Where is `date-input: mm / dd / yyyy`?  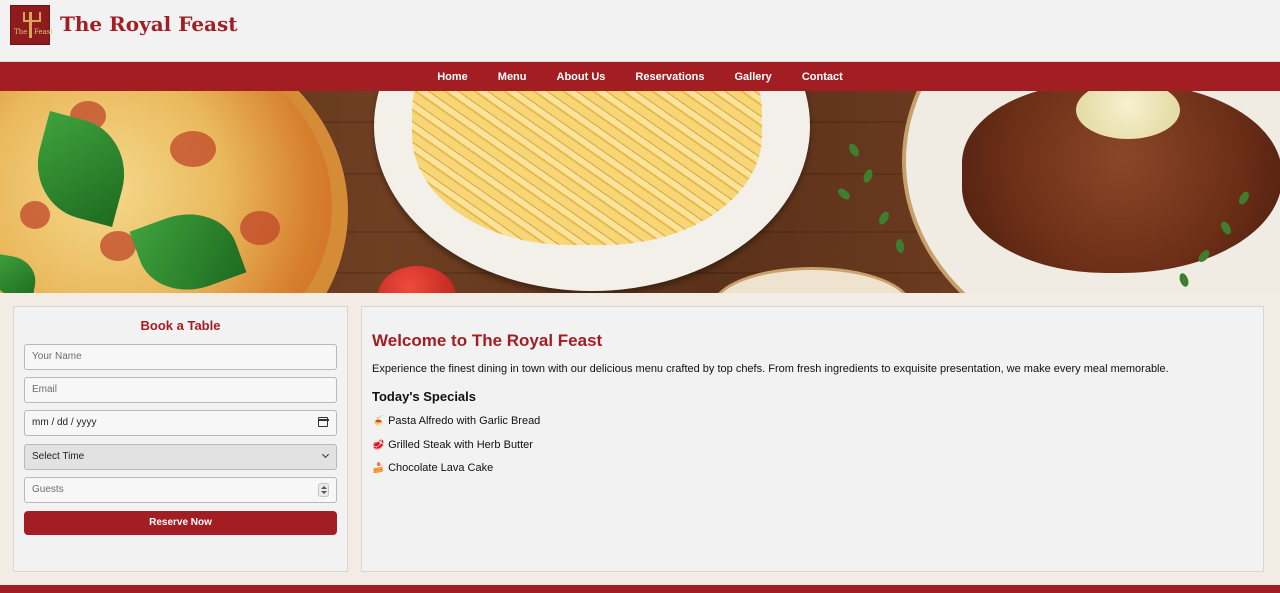
date-input: mm / dd / yyyy is located at coordinates (180, 423).